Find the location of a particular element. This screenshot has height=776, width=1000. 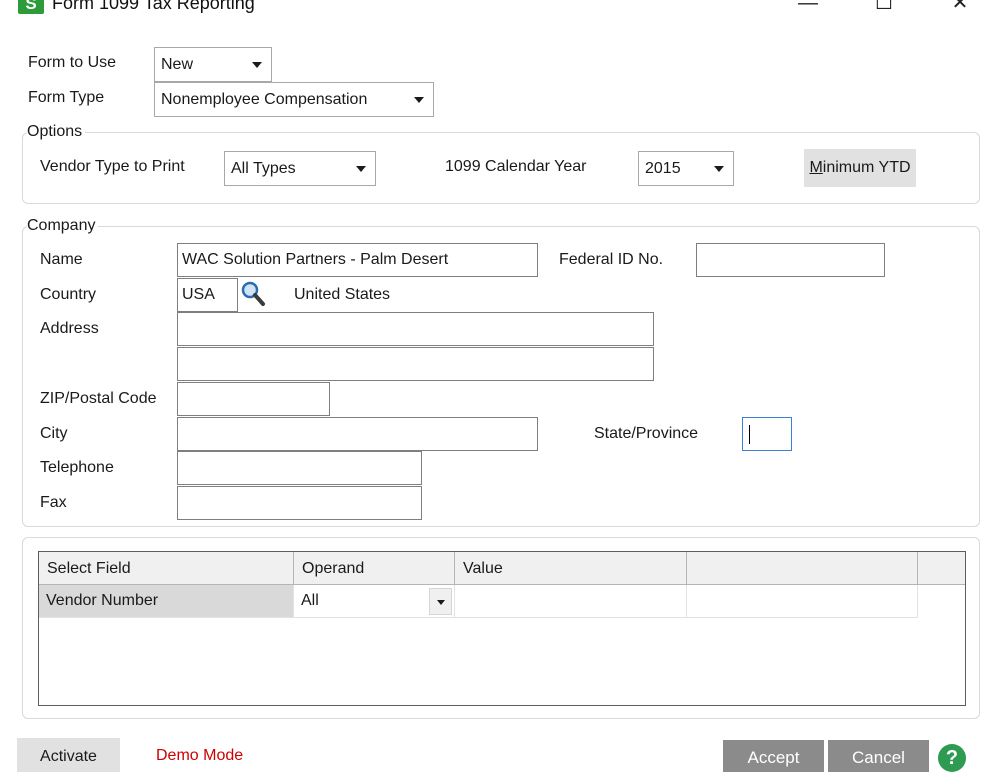

form-to-use-label: Form to Use is located at coordinates (72, 62).